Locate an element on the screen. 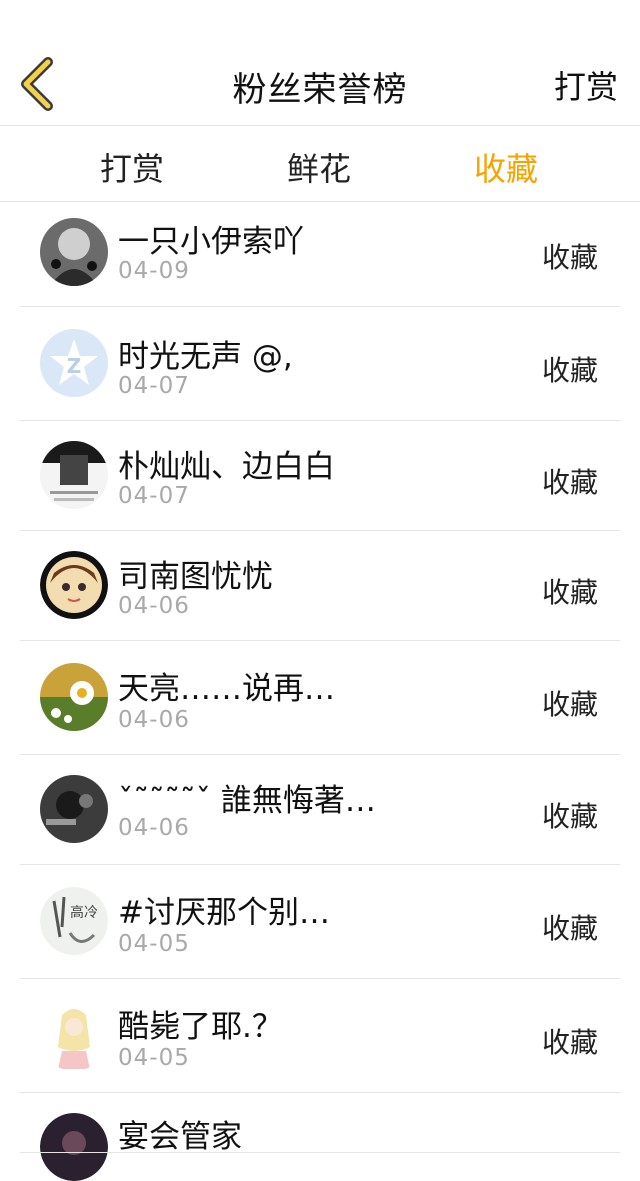 Image resolution: width=640 pixels, height=1181 pixels. list-item: 朴灿灿、边白白 04-07 收藏 is located at coordinates (320, 476).